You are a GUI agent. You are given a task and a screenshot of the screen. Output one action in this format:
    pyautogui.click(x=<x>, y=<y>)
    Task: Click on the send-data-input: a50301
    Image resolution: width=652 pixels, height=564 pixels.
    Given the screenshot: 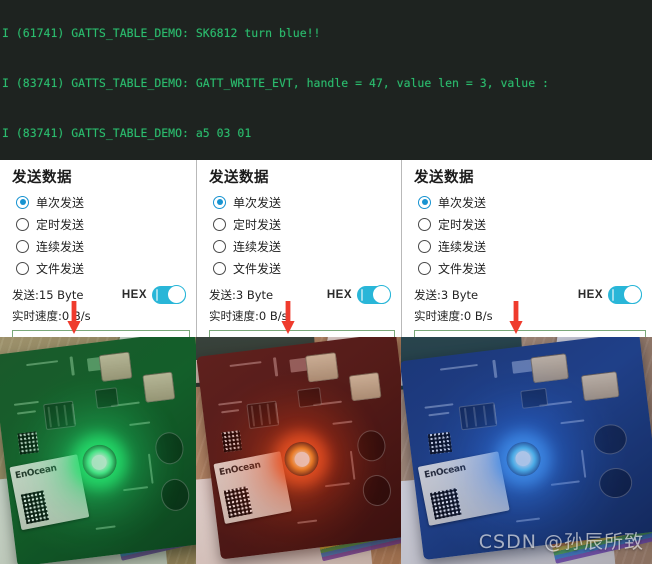 What is the action you would take?
    pyautogui.click(x=101, y=333)
    